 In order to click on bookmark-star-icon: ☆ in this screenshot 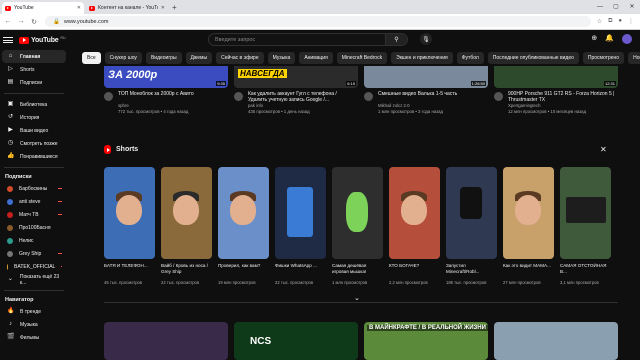, I will do `click(599, 21)`.